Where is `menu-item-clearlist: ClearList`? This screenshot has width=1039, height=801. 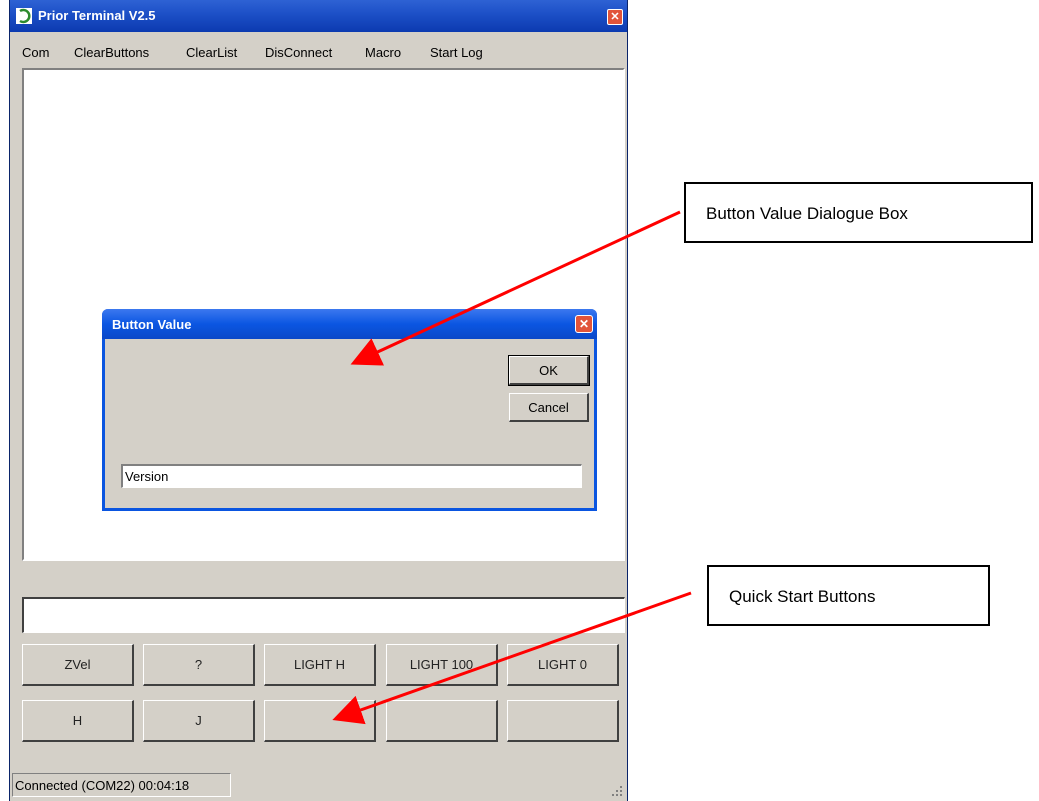
menu-item-clearlist: ClearList is located at coordinates (211, 52).